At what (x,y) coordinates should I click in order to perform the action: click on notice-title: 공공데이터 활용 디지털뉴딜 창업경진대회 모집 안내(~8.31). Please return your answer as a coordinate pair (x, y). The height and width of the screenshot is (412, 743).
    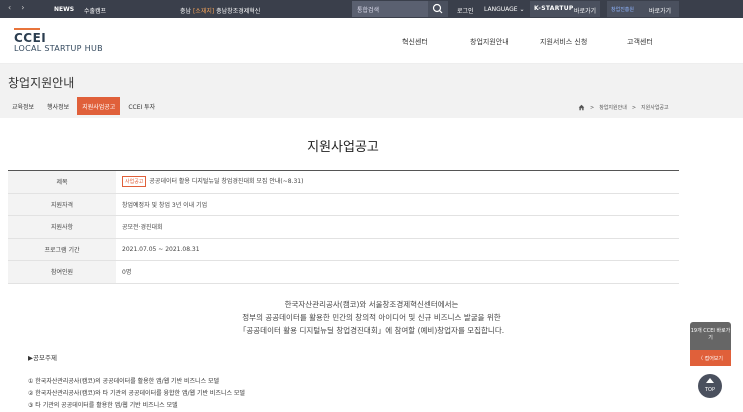
    Looking at the image, I should click on (226, 182).